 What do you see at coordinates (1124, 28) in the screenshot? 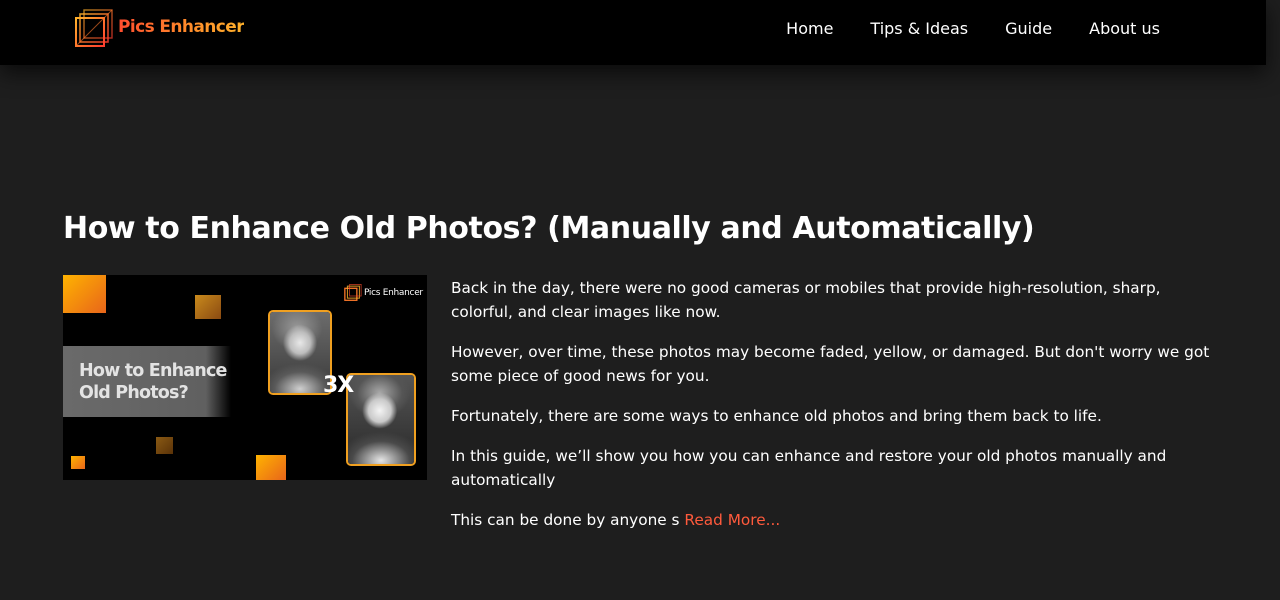
I see `nav-about-us: About us` at bounding box center [1124, 28].